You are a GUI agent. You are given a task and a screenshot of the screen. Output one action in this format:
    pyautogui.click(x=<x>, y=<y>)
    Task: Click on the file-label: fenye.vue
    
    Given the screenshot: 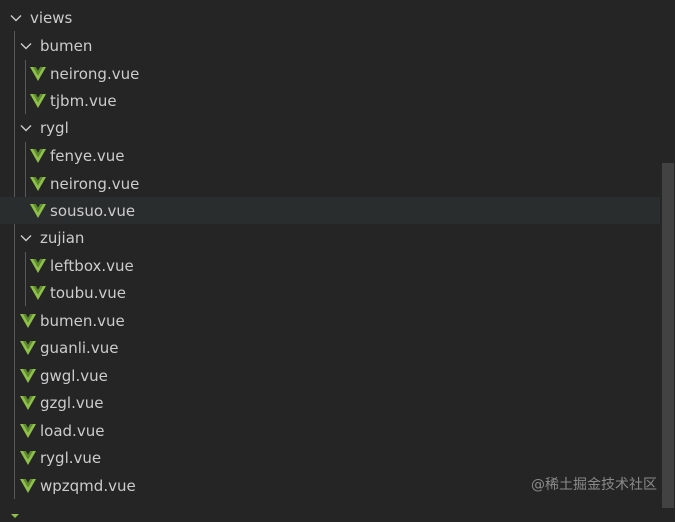 What is the action you would take?
    pyautogui.click(x=87, y=155)
    